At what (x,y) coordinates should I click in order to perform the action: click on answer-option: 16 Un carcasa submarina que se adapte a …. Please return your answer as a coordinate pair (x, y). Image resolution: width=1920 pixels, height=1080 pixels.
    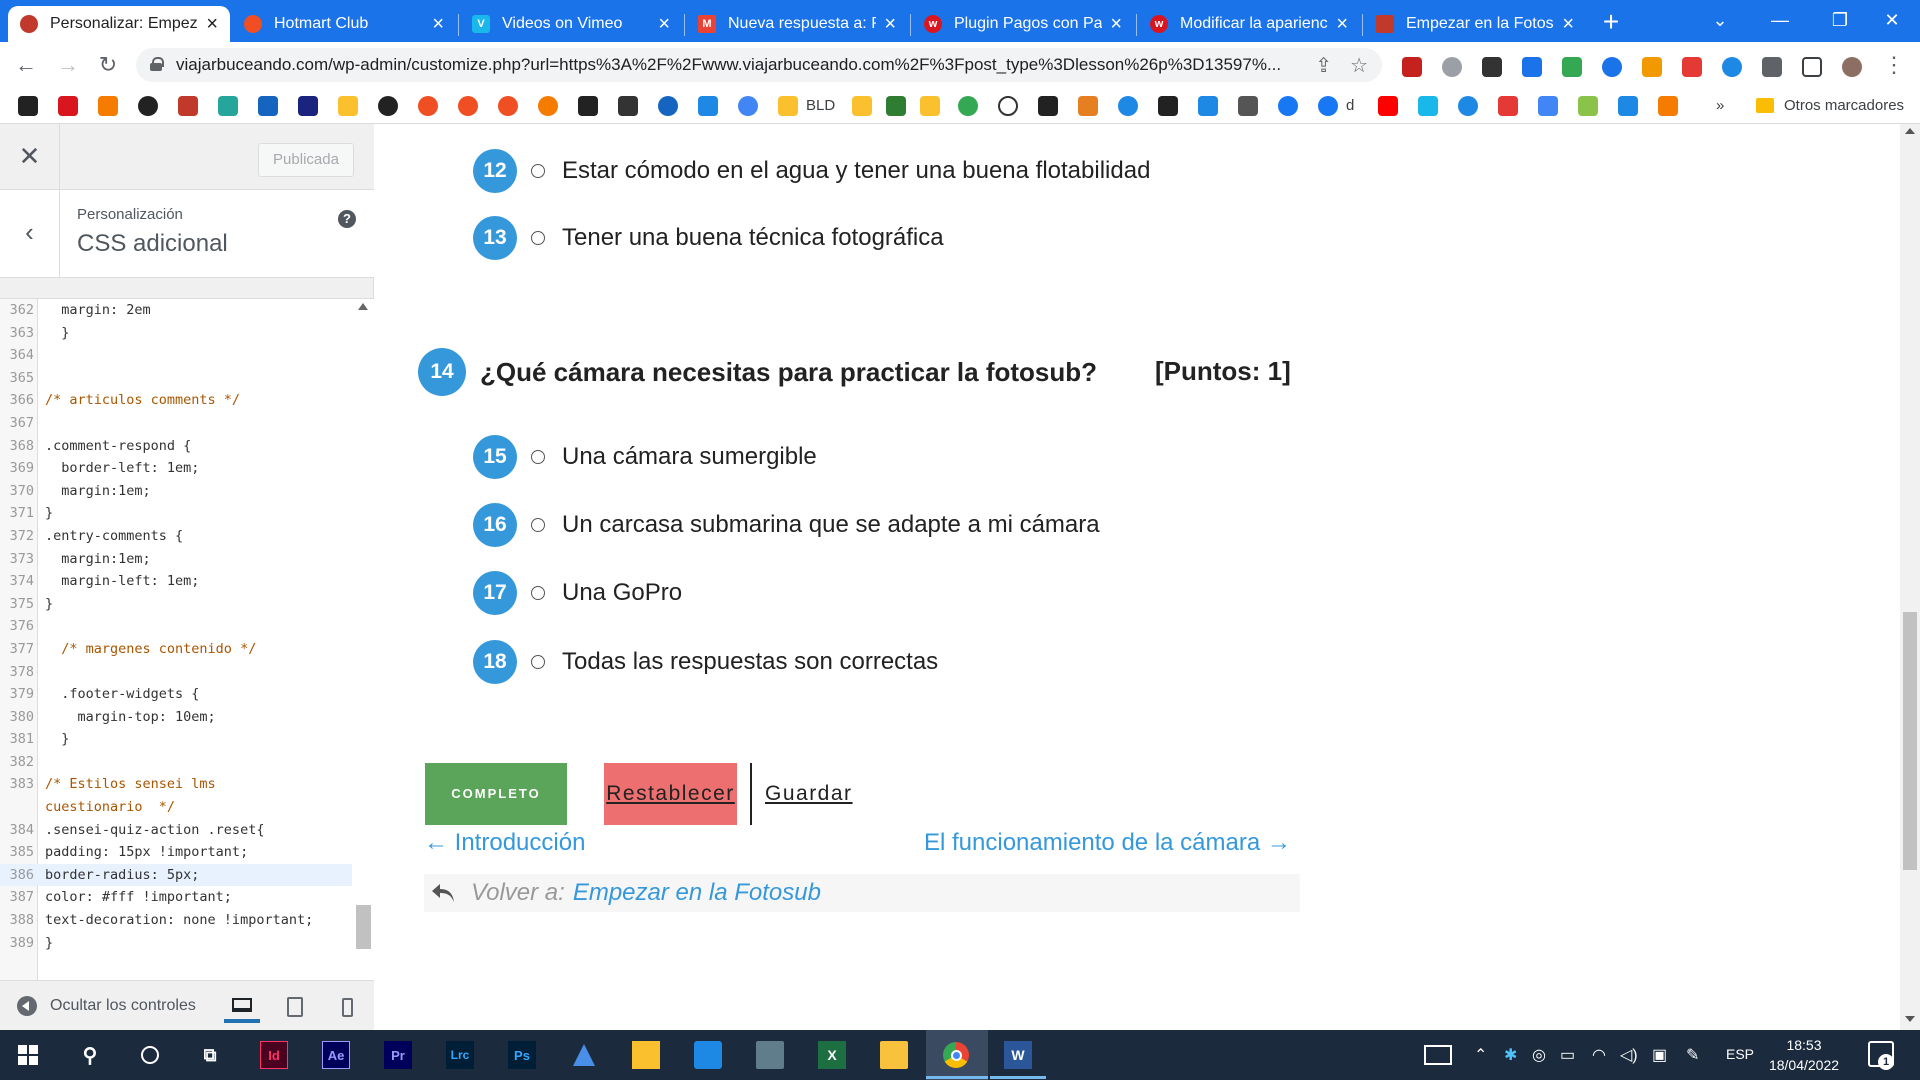
    Looking at the image, I should click on (786, 525).